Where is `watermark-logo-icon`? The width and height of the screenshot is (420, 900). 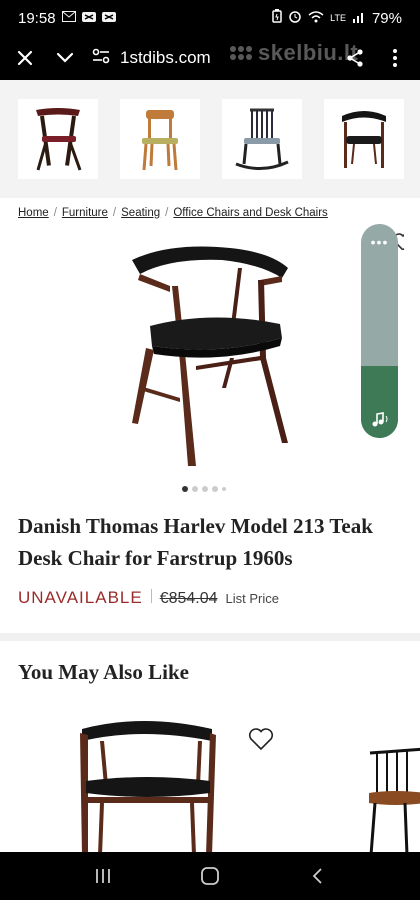
watermark-logo-icon is located at coordinates (241, 53).